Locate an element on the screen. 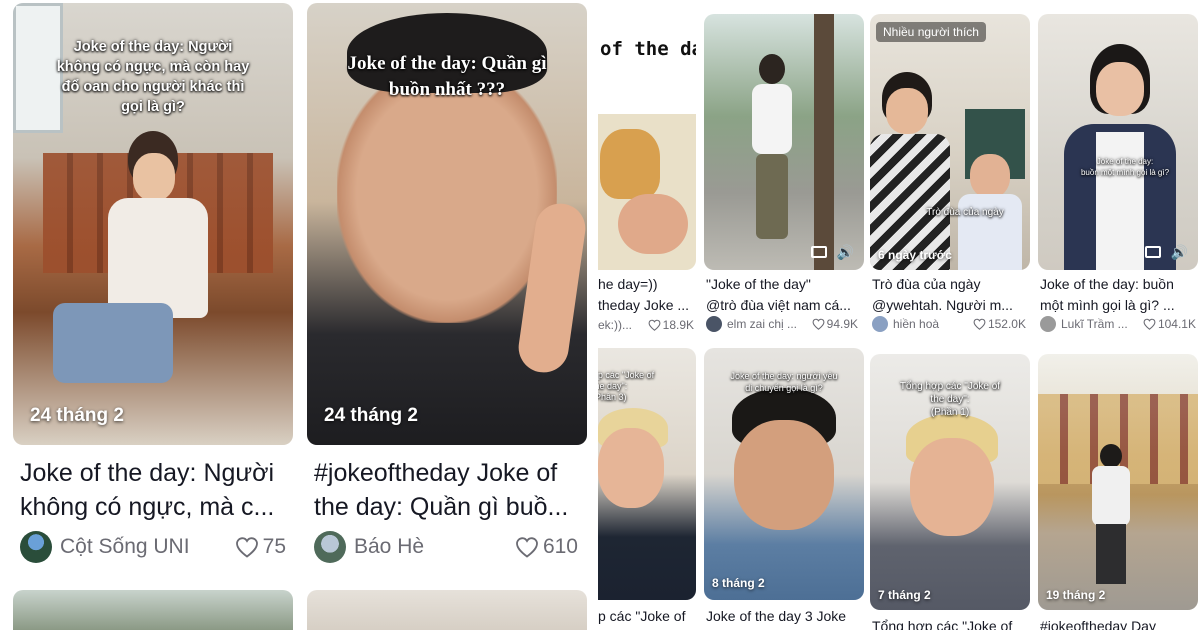 The image size is (1200, 630). video-card: 19 tháng 2 #jokeoftheday Day is located at coordinates (1118, 489).